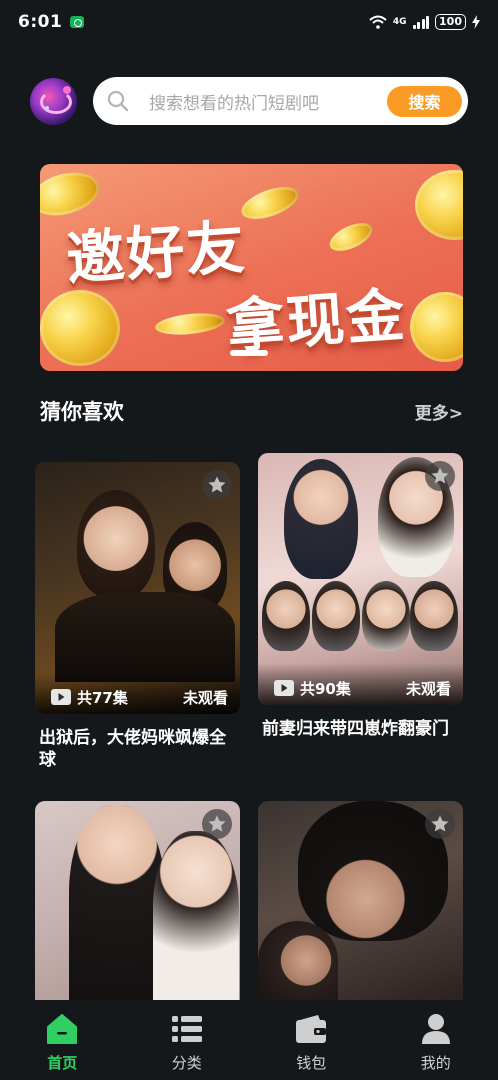 The width and height of the screenshot is (498, 1080). What do you see at coordinates (311, 1063) in the screenshot?
I see `tab-label: 钱包` at bounding box center [311, 1063].